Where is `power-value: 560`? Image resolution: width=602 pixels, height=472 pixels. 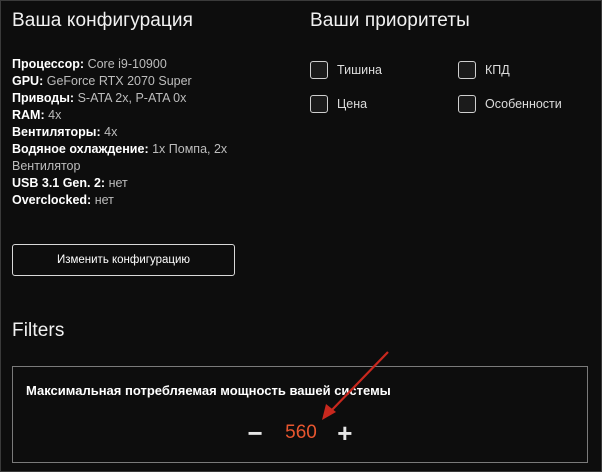
power-value: 560 is located at coordinates (301, 432).